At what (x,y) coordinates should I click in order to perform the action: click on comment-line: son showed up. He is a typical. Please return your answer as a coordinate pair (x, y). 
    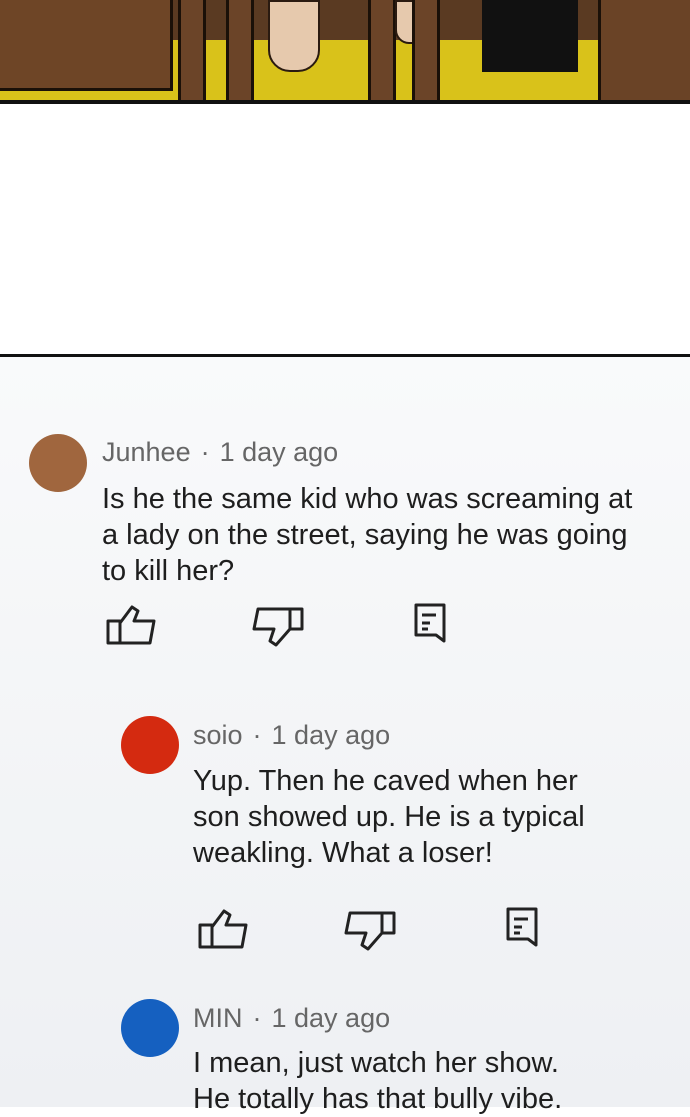
    Looking at the image, I should click on (389, 817).